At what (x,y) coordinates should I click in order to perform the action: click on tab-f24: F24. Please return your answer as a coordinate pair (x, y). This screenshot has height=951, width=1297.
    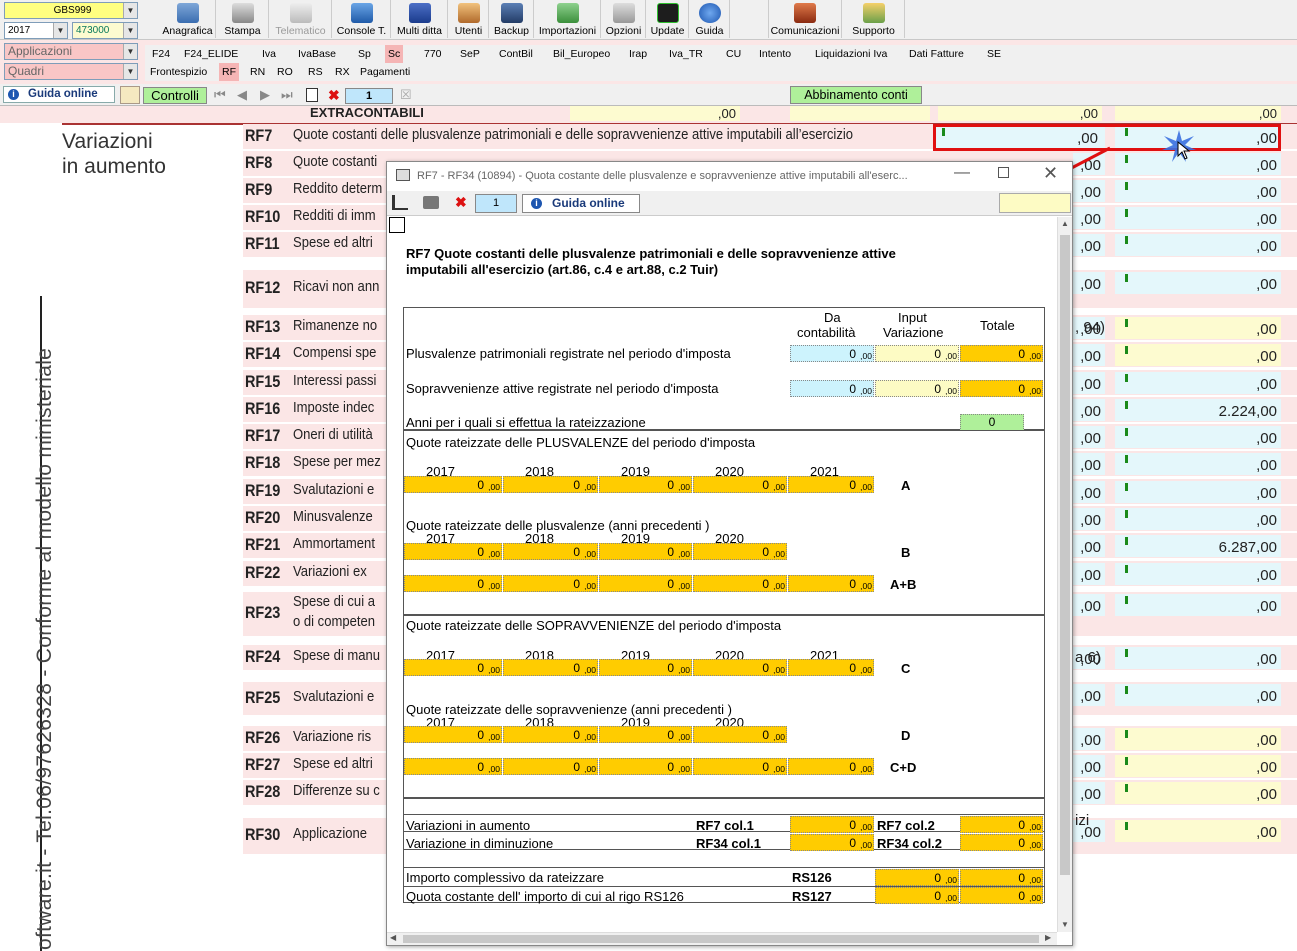
    Looking at the image, I should click on (161, 54).